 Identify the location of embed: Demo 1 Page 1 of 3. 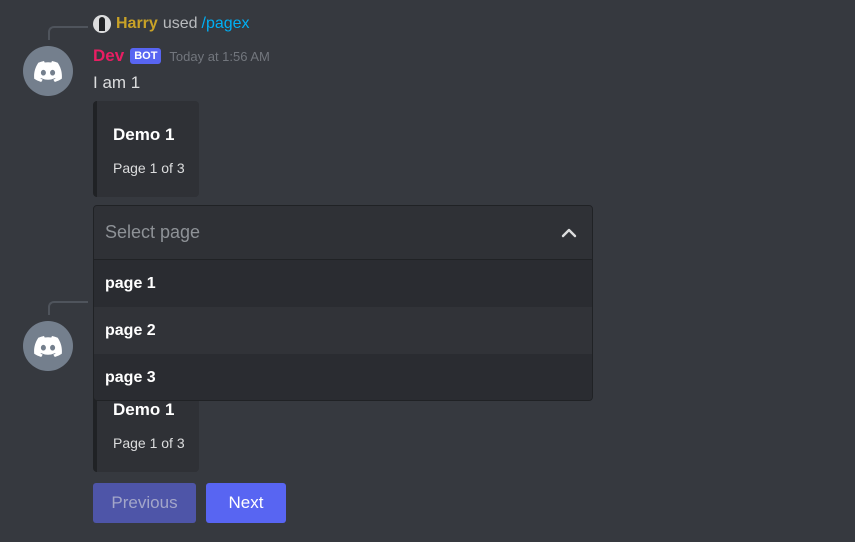
(146, 149).